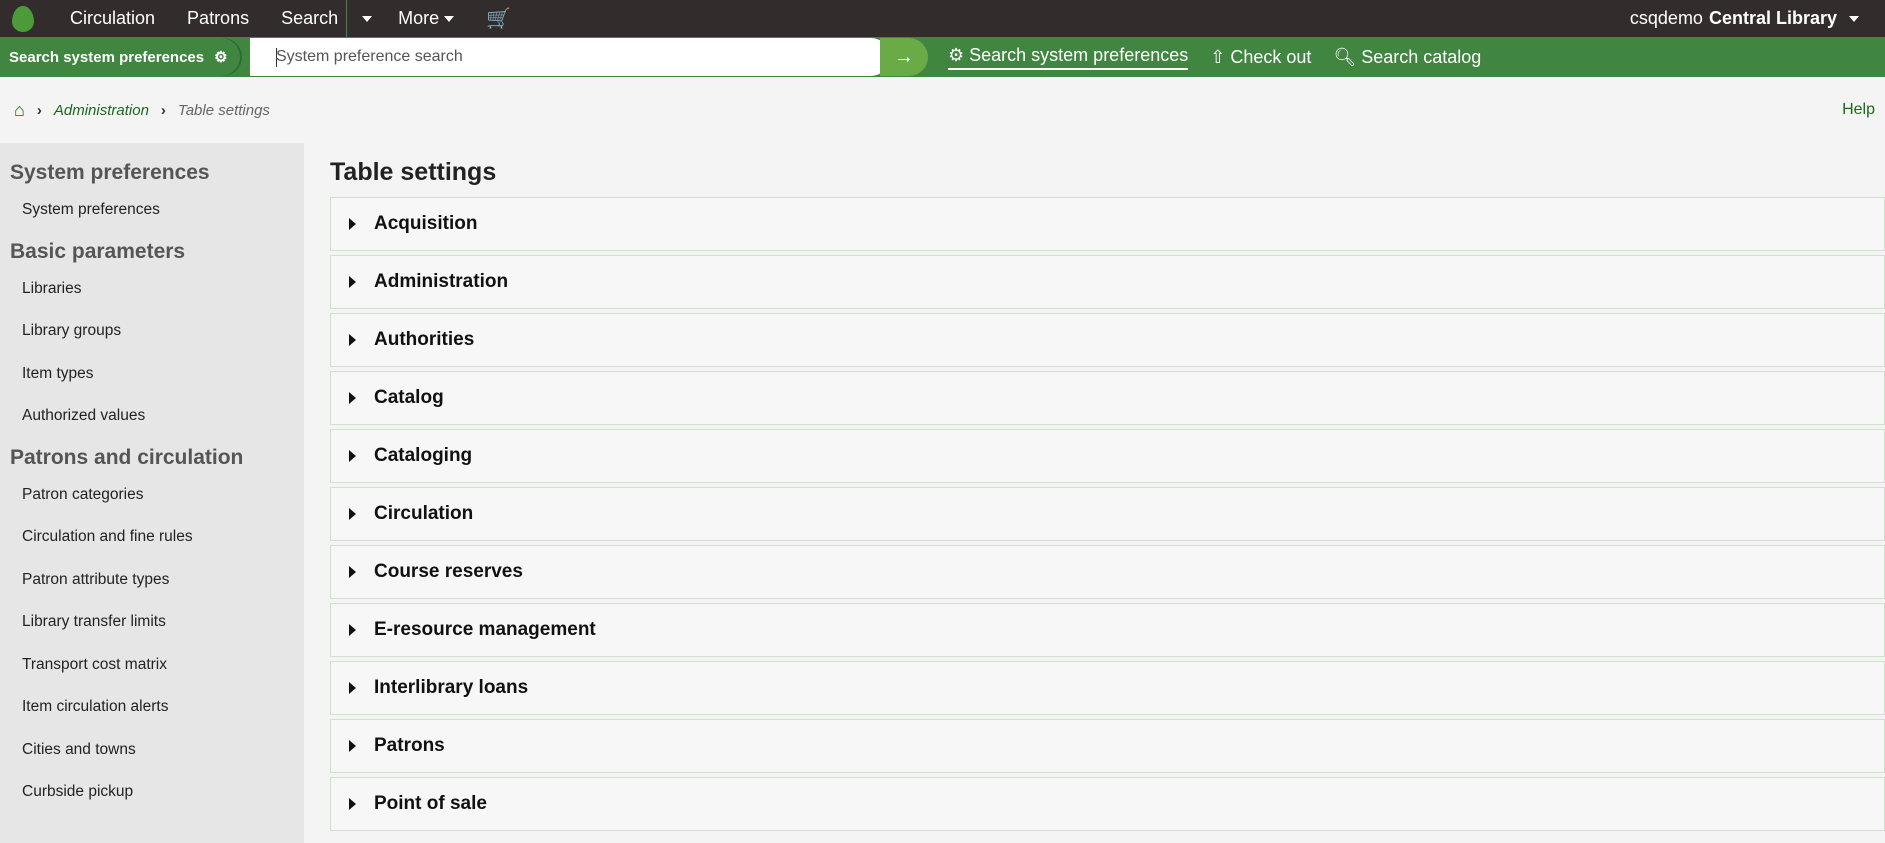 The height and width of the screenshot is (843, 1885). I want to click on collapsible-panel: E-resource management, so click(1107, 630).